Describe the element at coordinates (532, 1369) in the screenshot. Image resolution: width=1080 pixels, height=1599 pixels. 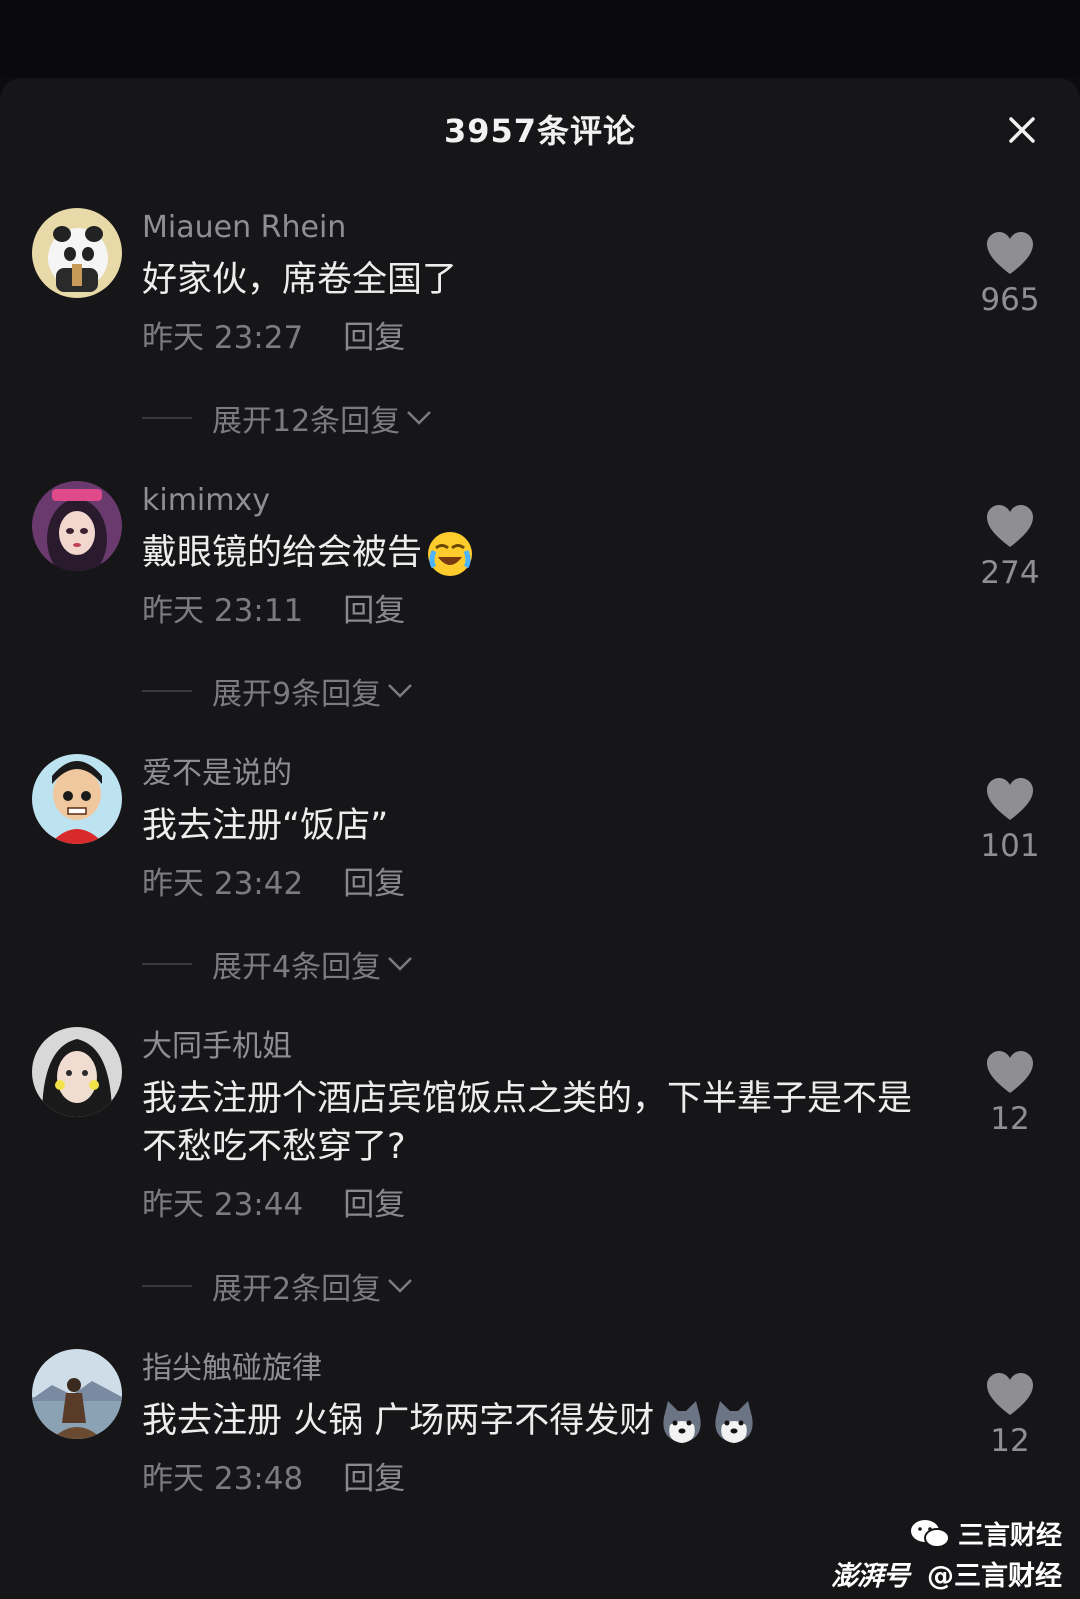
I see `comment-username: 指尖触碰旋律` at that location.